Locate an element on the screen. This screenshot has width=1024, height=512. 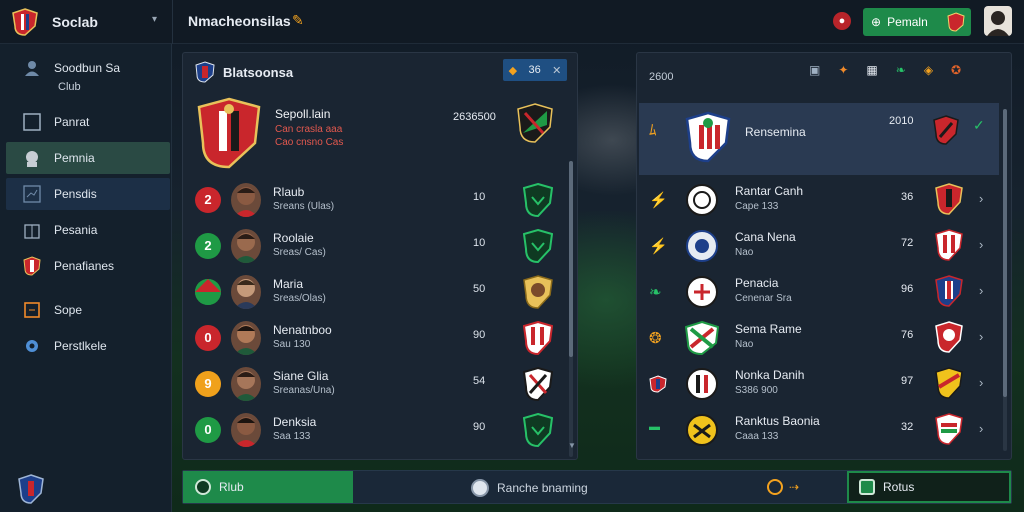
app-logo is located at coordinates (31, 491).